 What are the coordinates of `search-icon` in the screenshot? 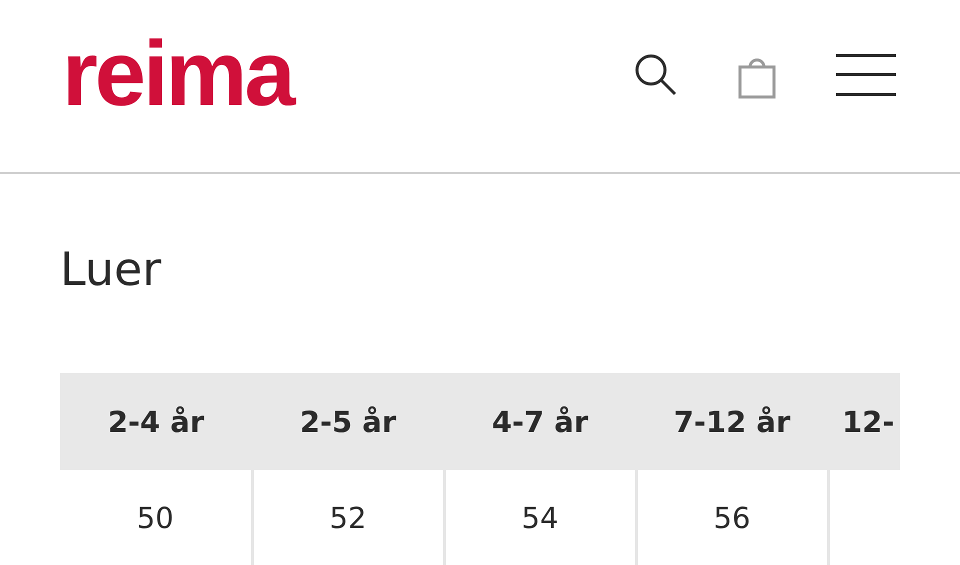 It's located at (656, 75).